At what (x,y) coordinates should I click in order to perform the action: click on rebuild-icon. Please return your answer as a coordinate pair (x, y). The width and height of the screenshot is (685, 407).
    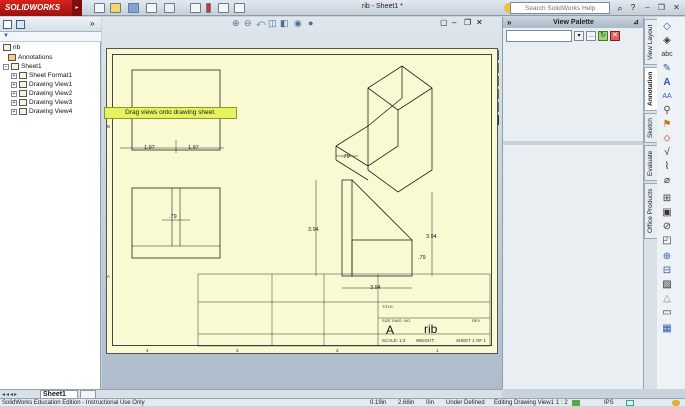
    Looking at the image, I should click on (208, 8).